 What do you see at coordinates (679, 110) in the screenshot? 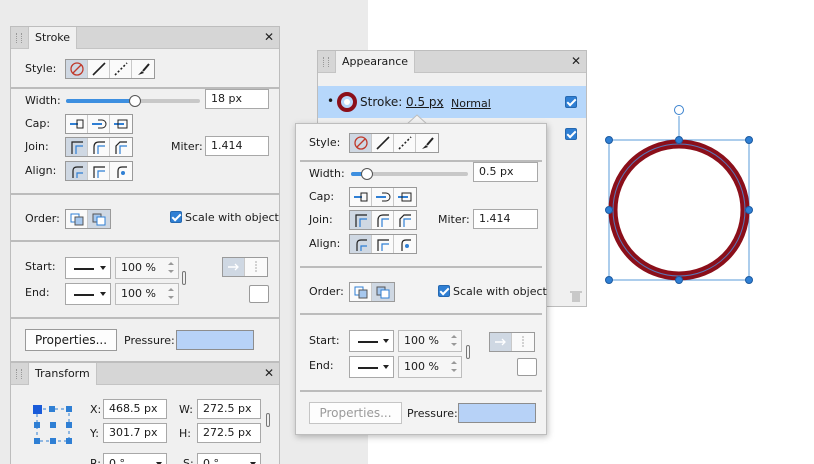
I see `rotation-handle` at bounding box center [679, 110].